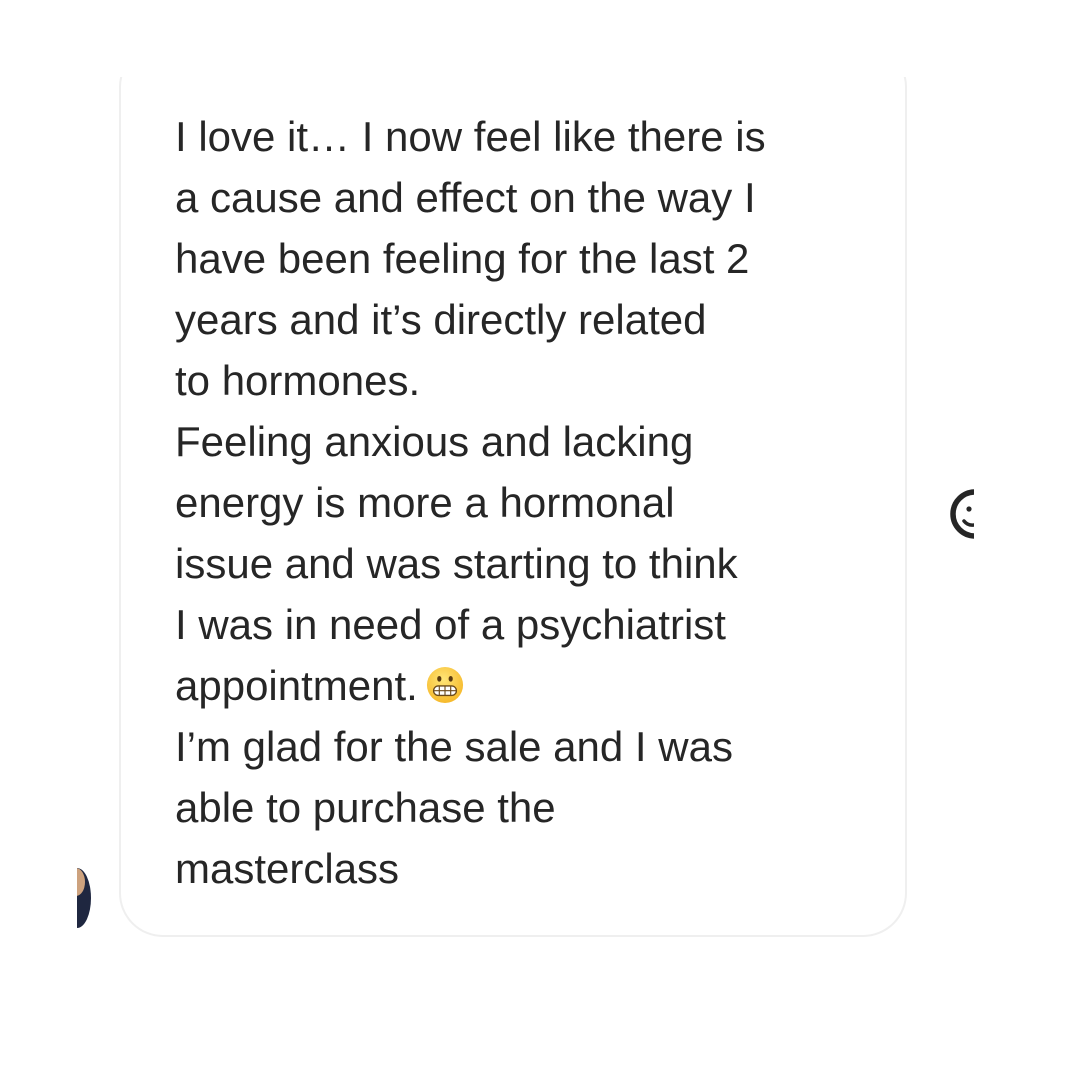  I want to click on message-line-10: appointment., so click(319, 686).